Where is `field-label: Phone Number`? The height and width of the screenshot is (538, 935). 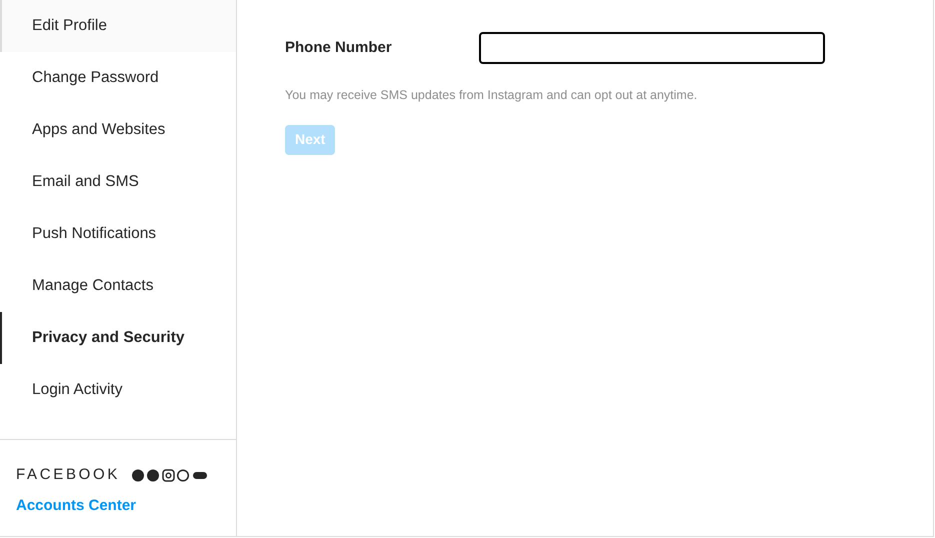 field-label: Phone Number is located at coordinates (339, 48).